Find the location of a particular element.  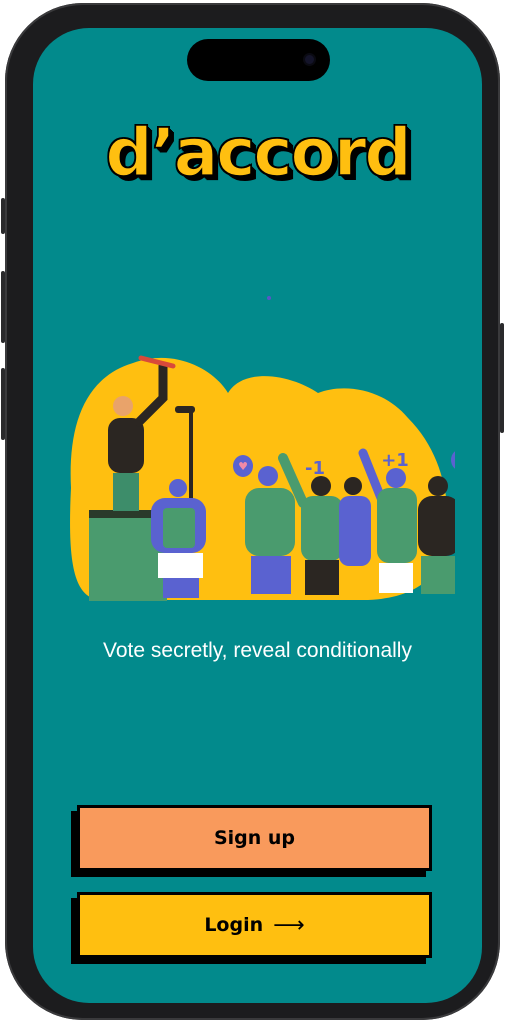

arrow-right-icon: ⟶ is located at coordinates (289, 925).